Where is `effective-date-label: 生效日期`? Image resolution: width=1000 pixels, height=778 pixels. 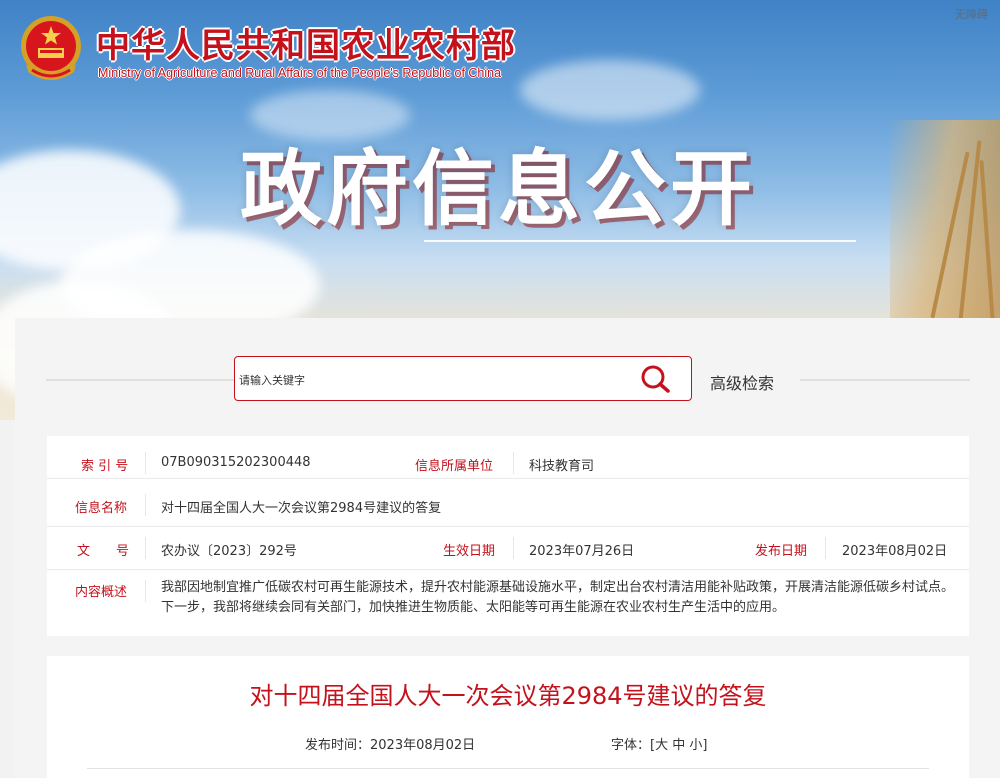 effective-date-label: 生效日期 is located at coordinates (469, 551).